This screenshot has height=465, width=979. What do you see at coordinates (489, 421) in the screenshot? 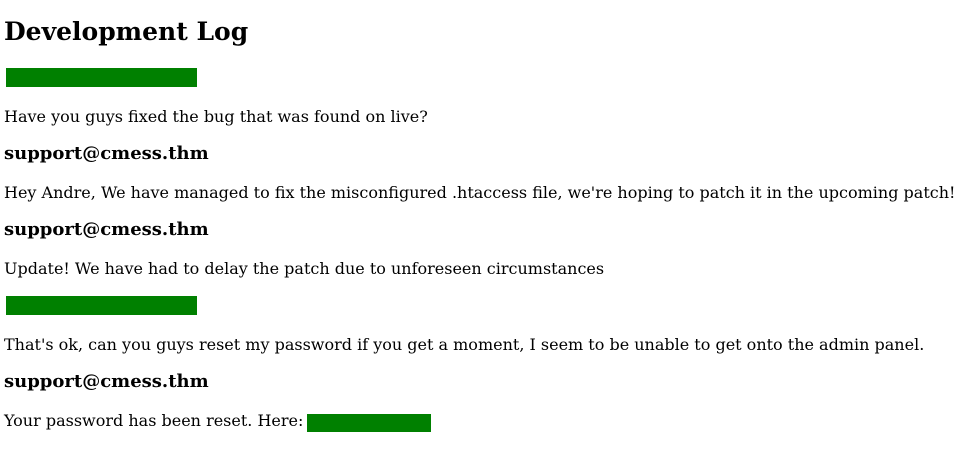
I see `entry-message: Your password has been reset. Here:` at bounding box center [489, 421].